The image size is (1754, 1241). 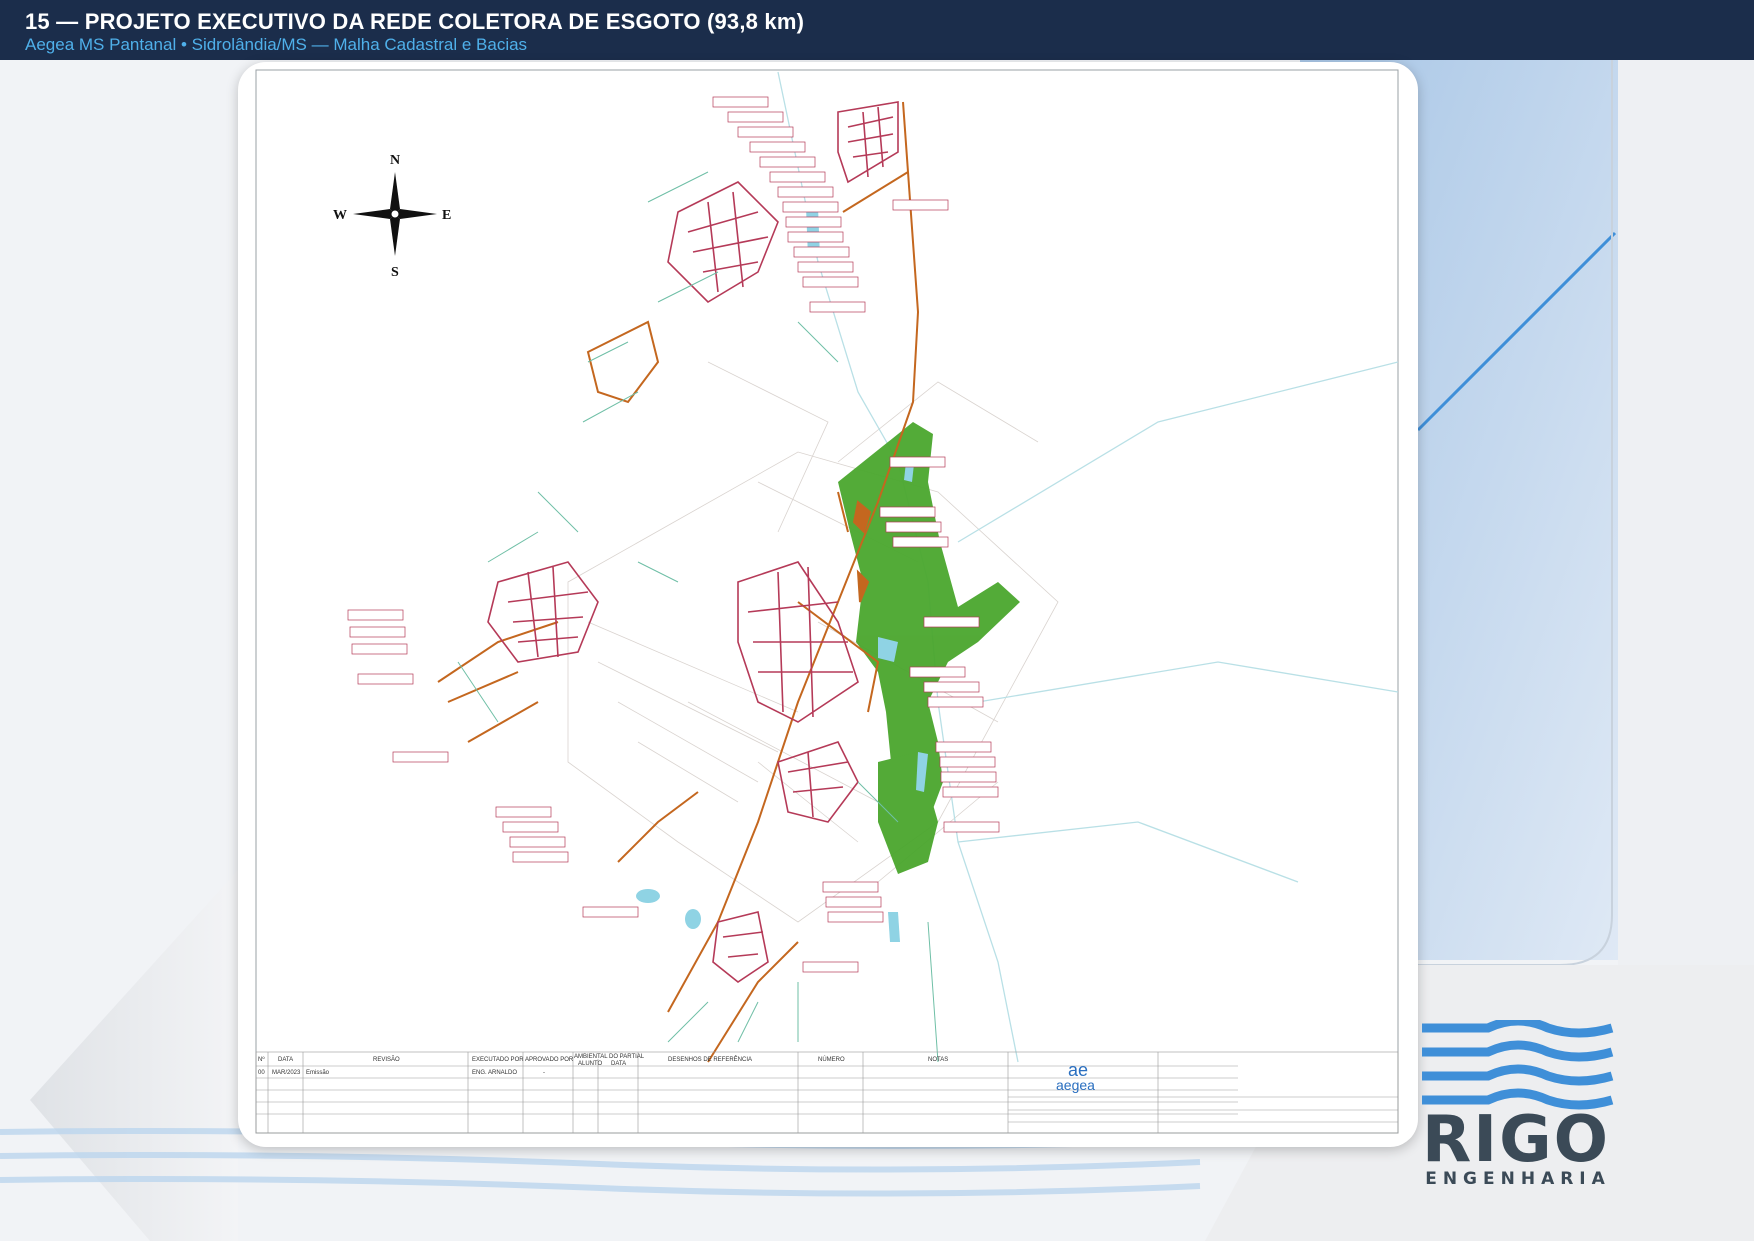 I want to click on green-areas, so click(x=929, y=648).